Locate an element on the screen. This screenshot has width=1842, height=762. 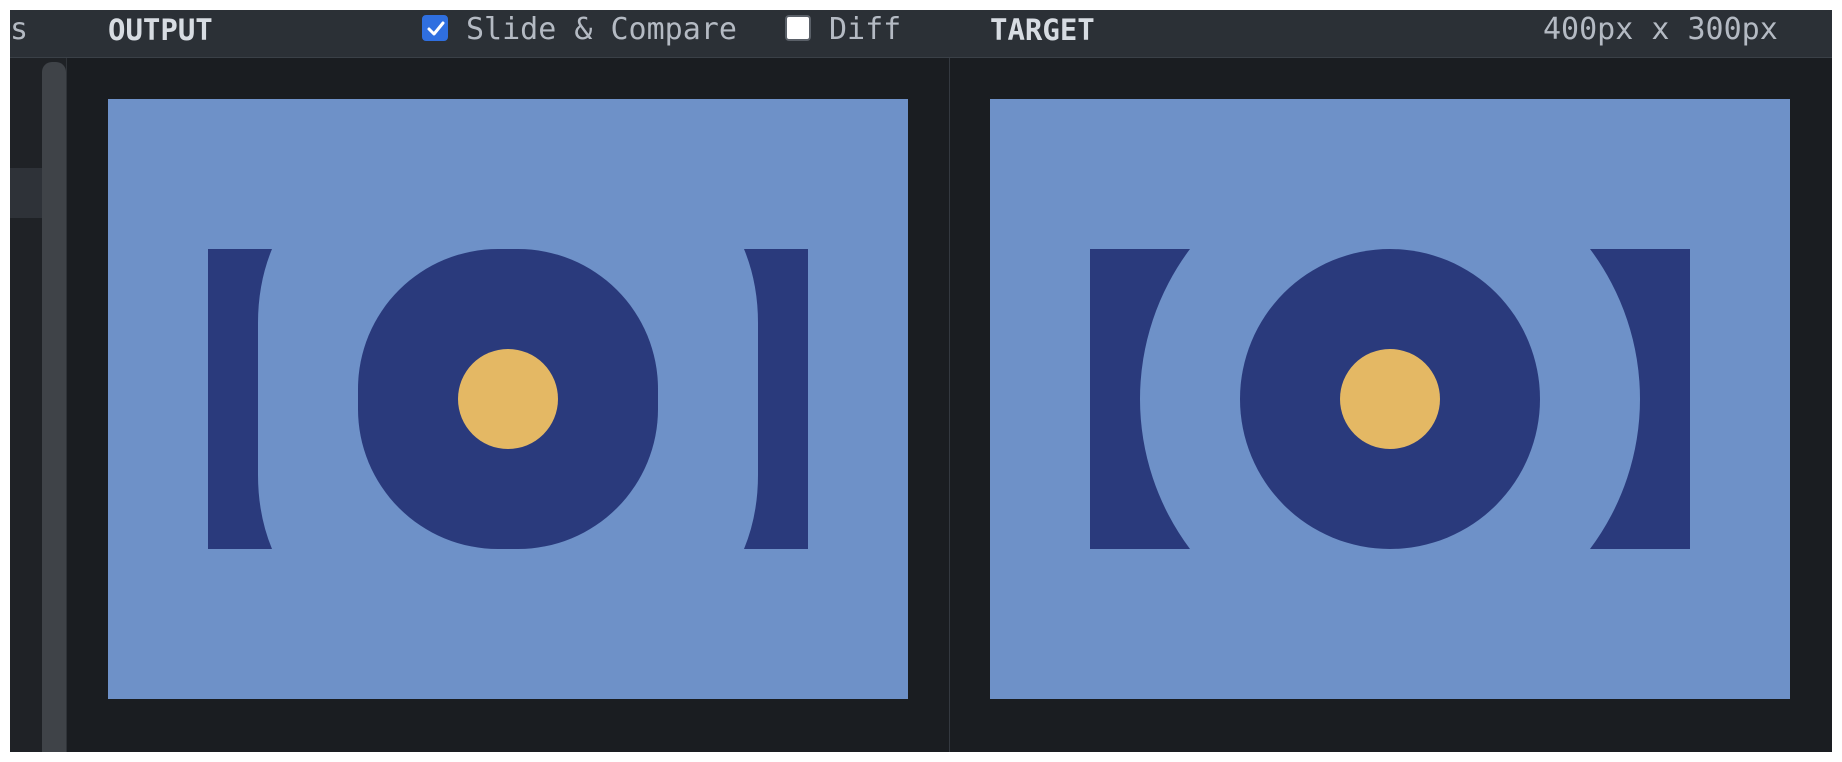
output-center-dot is located at coordinates (508, 399).